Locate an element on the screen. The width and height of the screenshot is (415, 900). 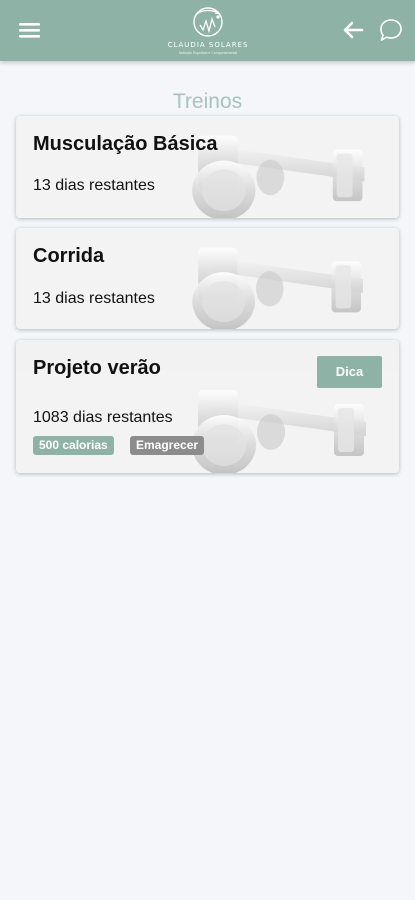
logo-mark-icon is located at coordinates (208, 22).